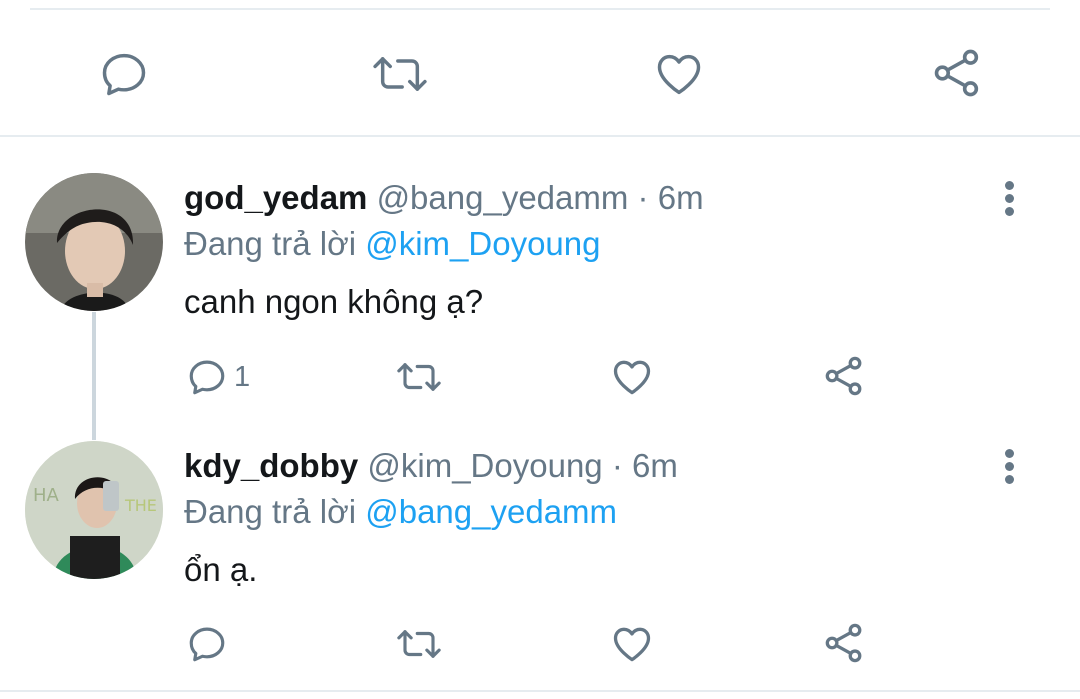 The image size is (1080, 699). What do you see at coordinates (540, 136) in the screenshot?
I see `section-divider` at bounding box center [540, 136].